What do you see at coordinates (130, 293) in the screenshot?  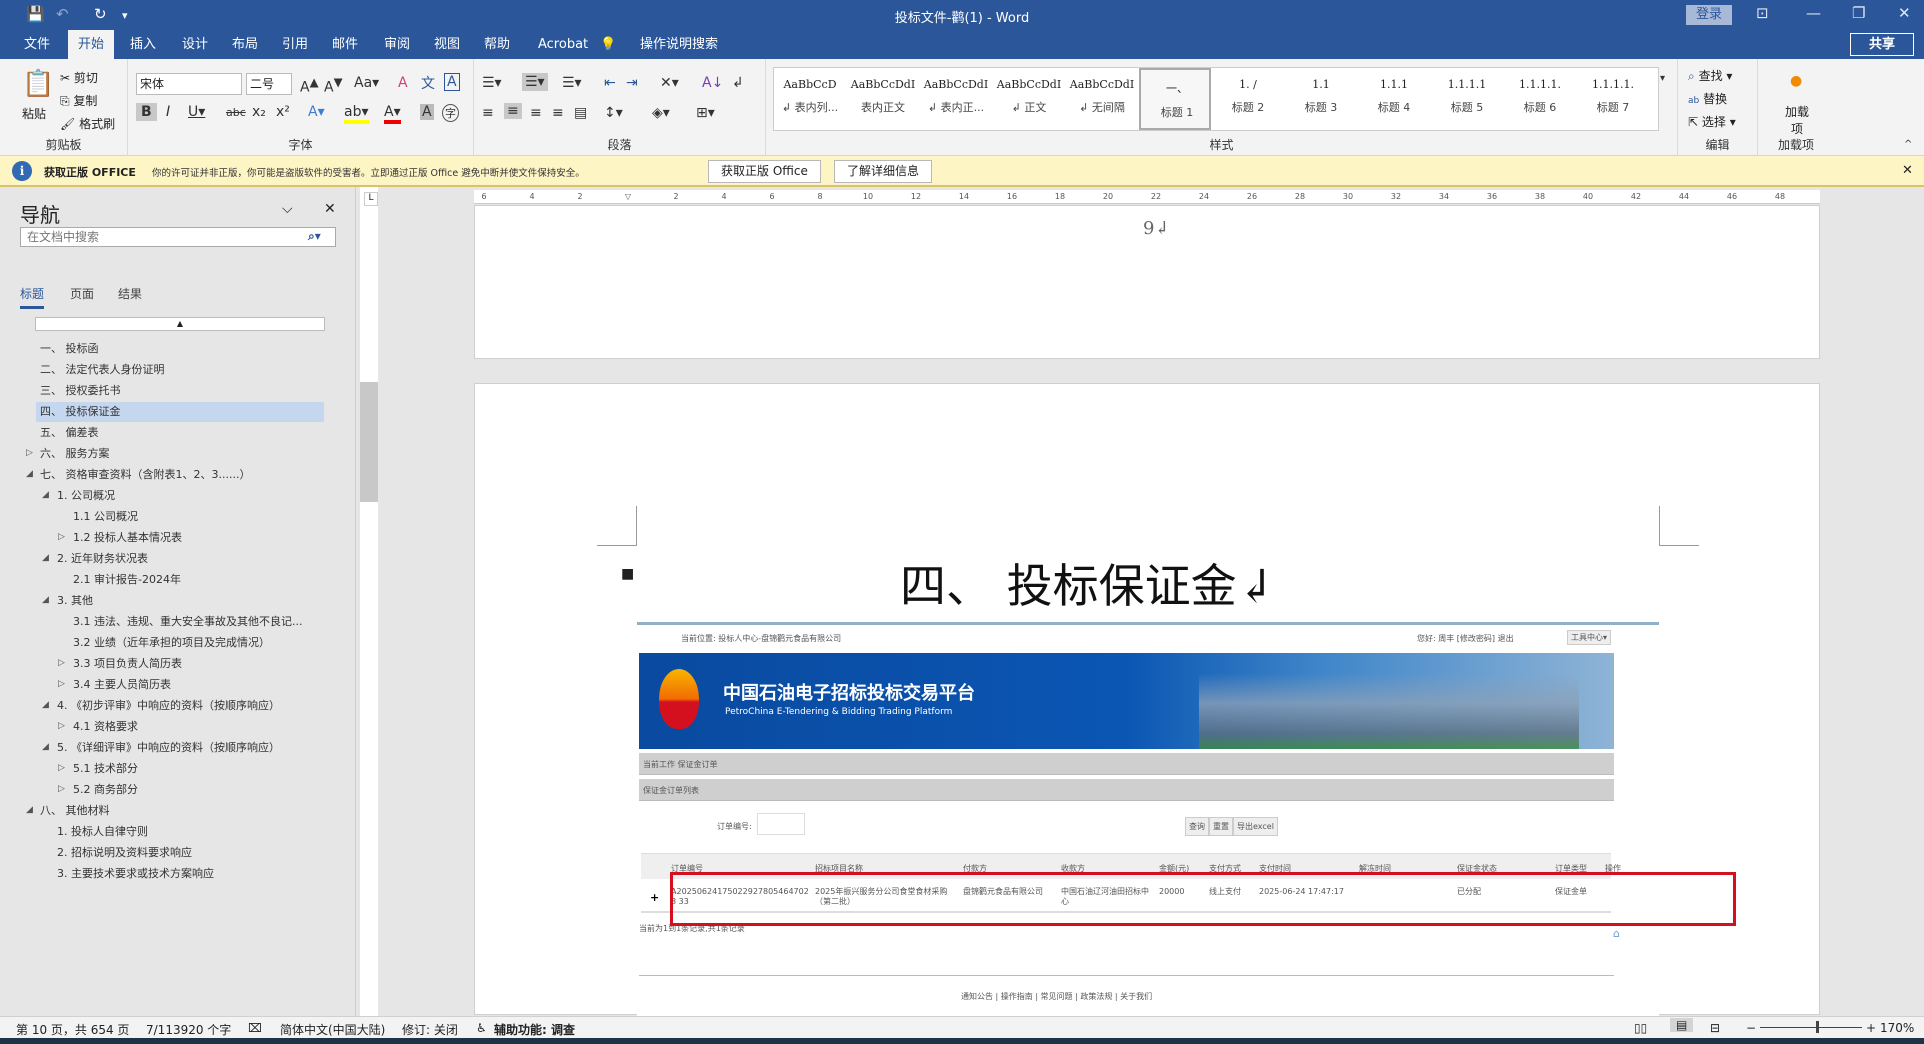 I see `nav-tab-results: 结果` at bounding box center [130, 293].